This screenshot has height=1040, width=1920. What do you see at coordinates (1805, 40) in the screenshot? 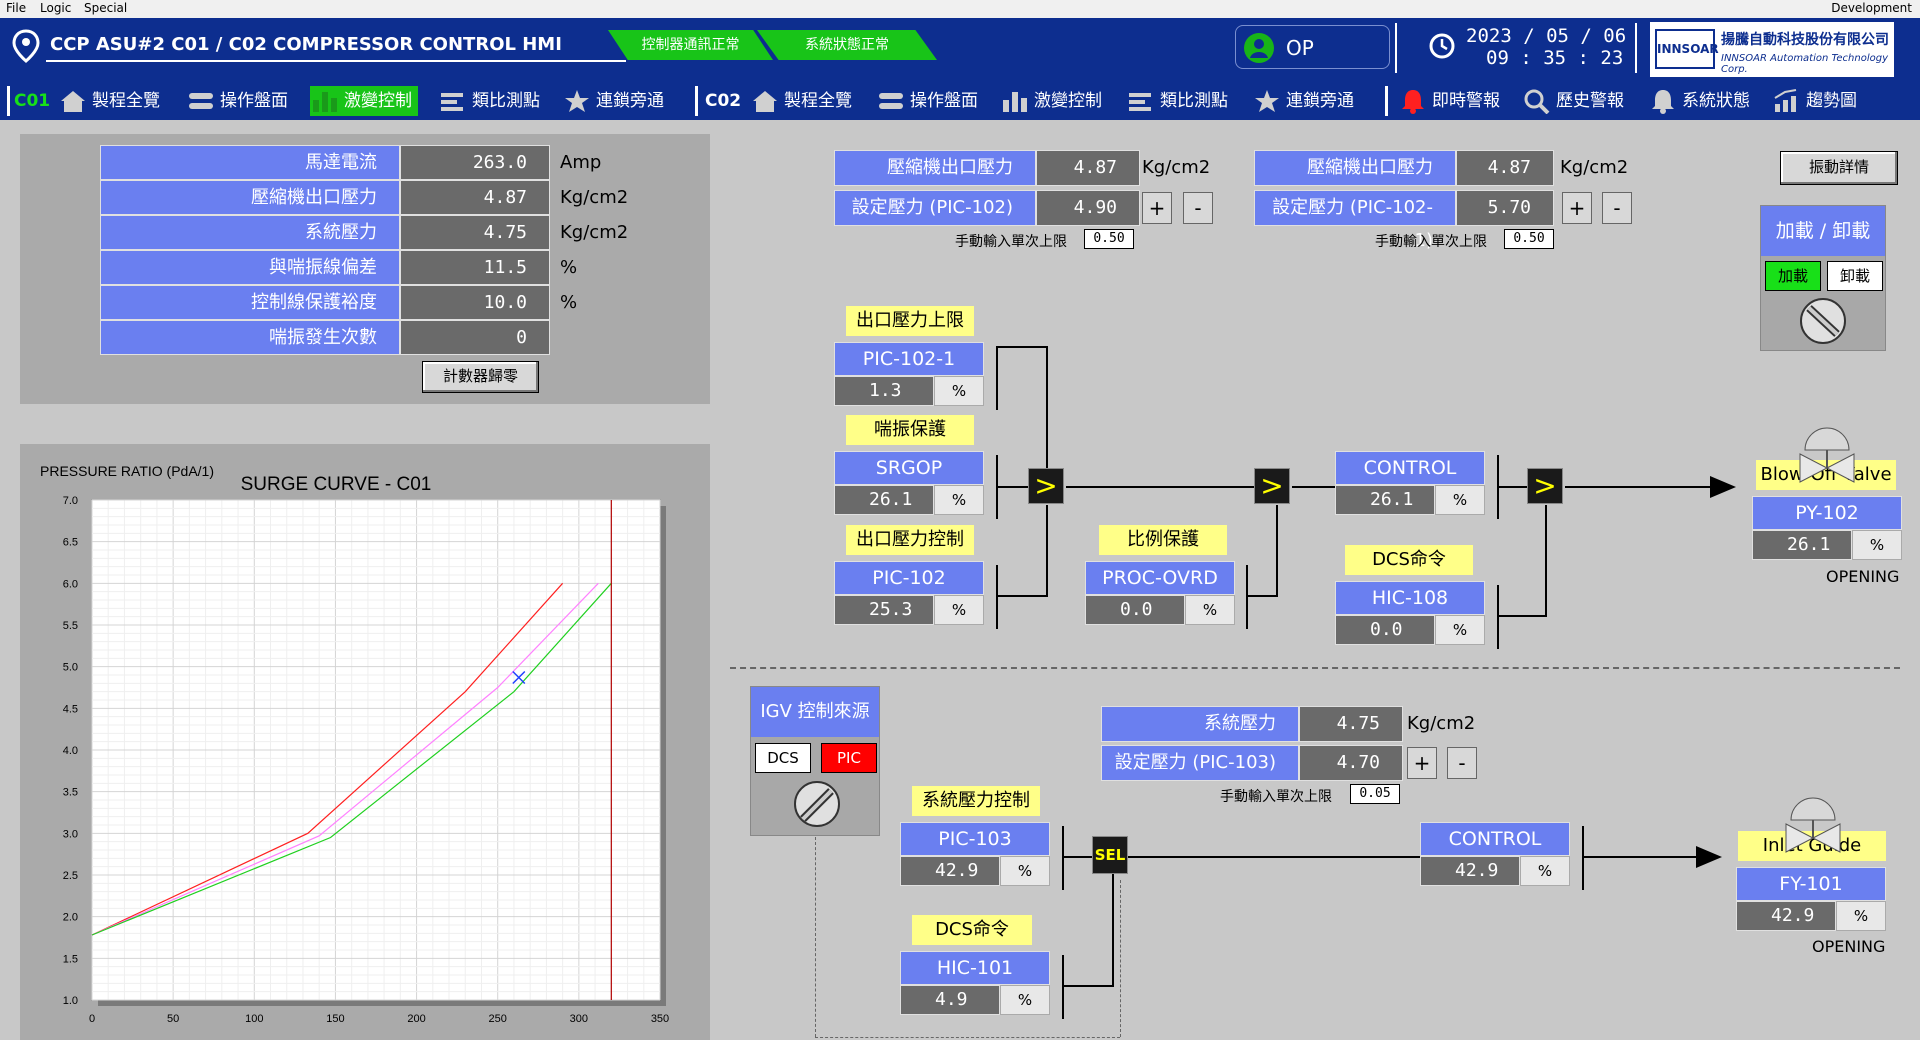
I see `logo-cn: 揚騰自動科技股份有限公司` at bounding box center [1805, 40].